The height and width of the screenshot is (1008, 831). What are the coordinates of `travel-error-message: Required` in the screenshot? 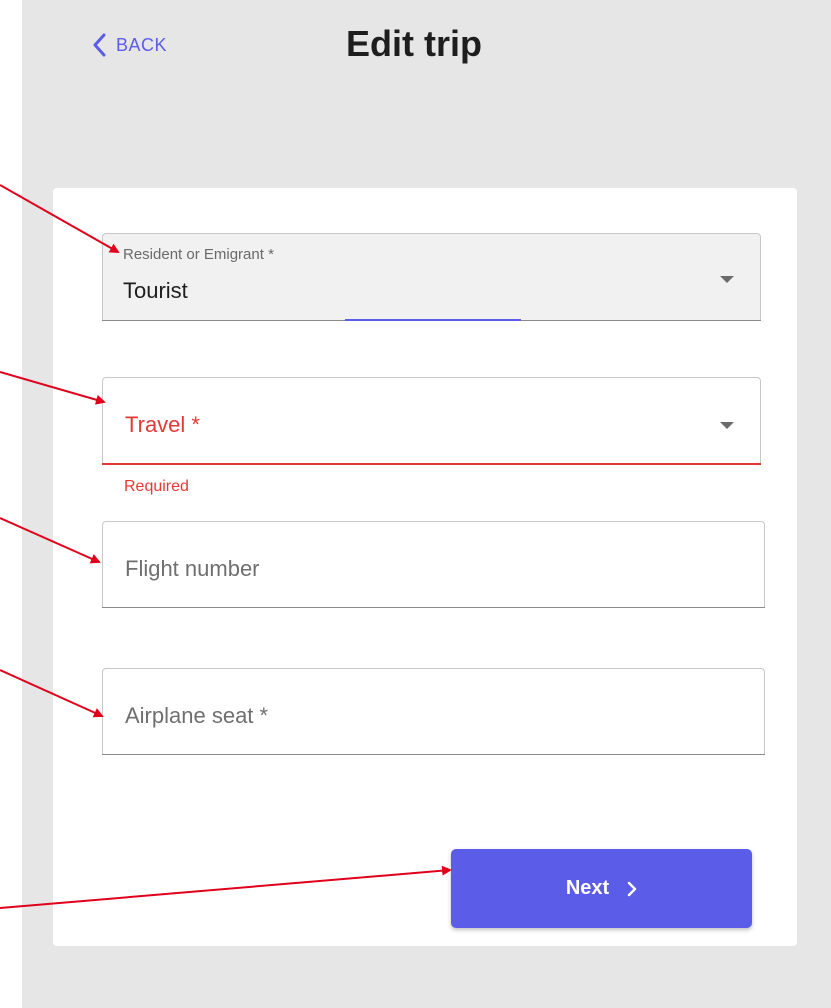 It's located at (156, 486).